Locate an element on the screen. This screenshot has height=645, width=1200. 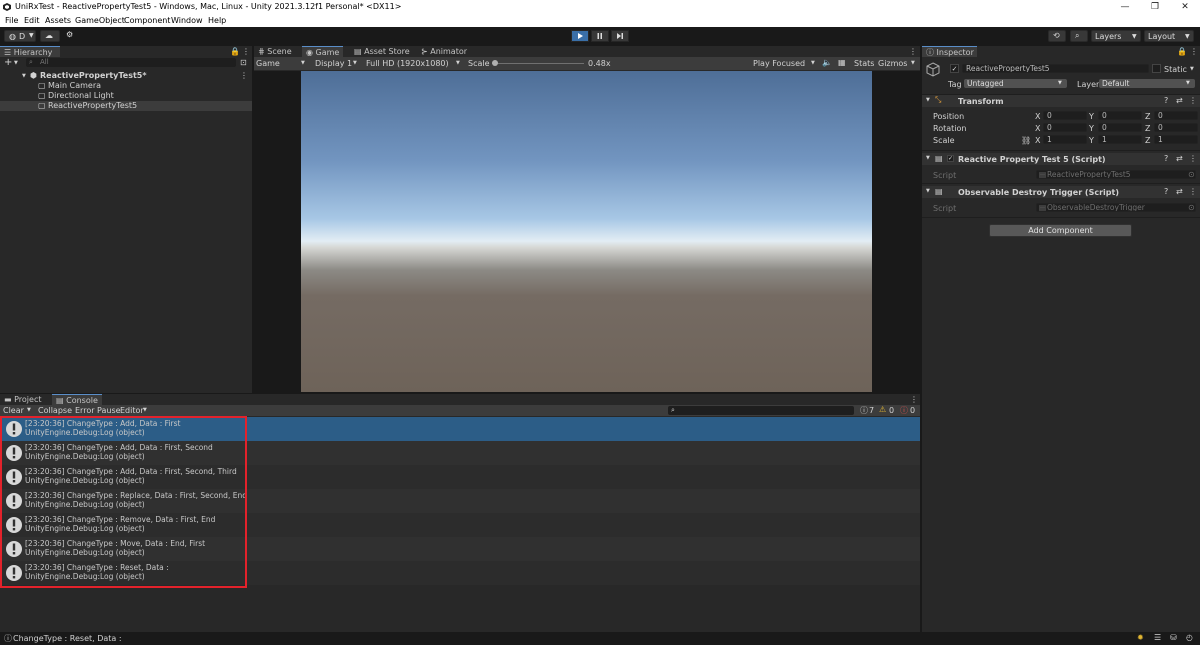
menu-window: Window is located at coordinates (187, 20).